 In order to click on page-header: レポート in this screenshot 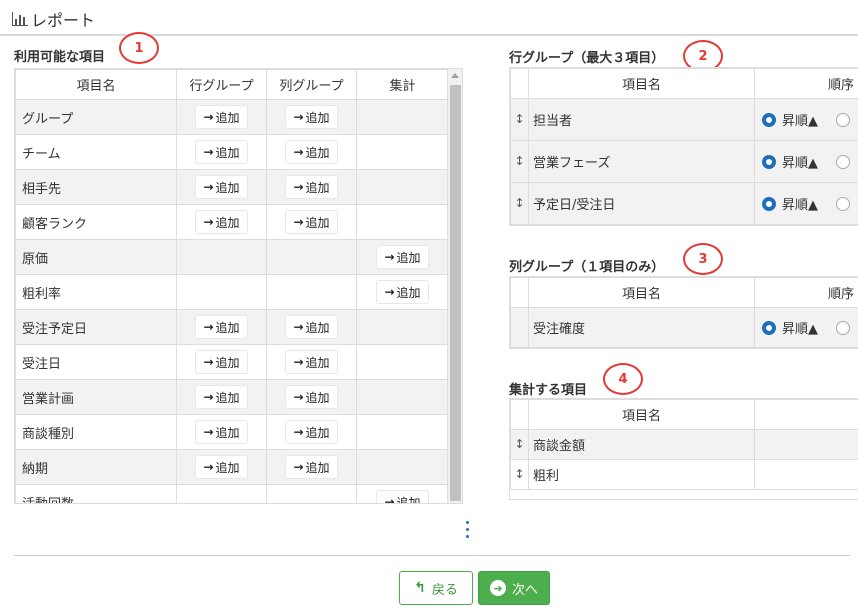, I will do `click(429, 18)`.